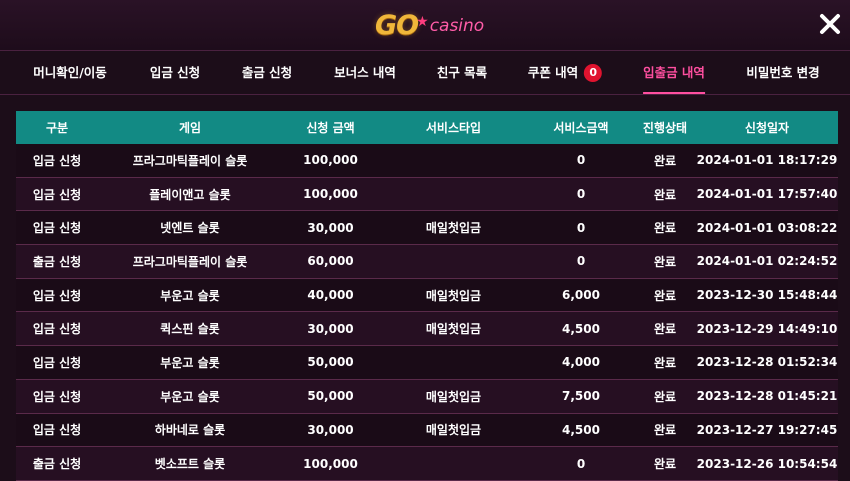 The width and height of the screenshot is (850, 481). I want to click on tab-deposit-request: 입금 신청, so click(175, 72).